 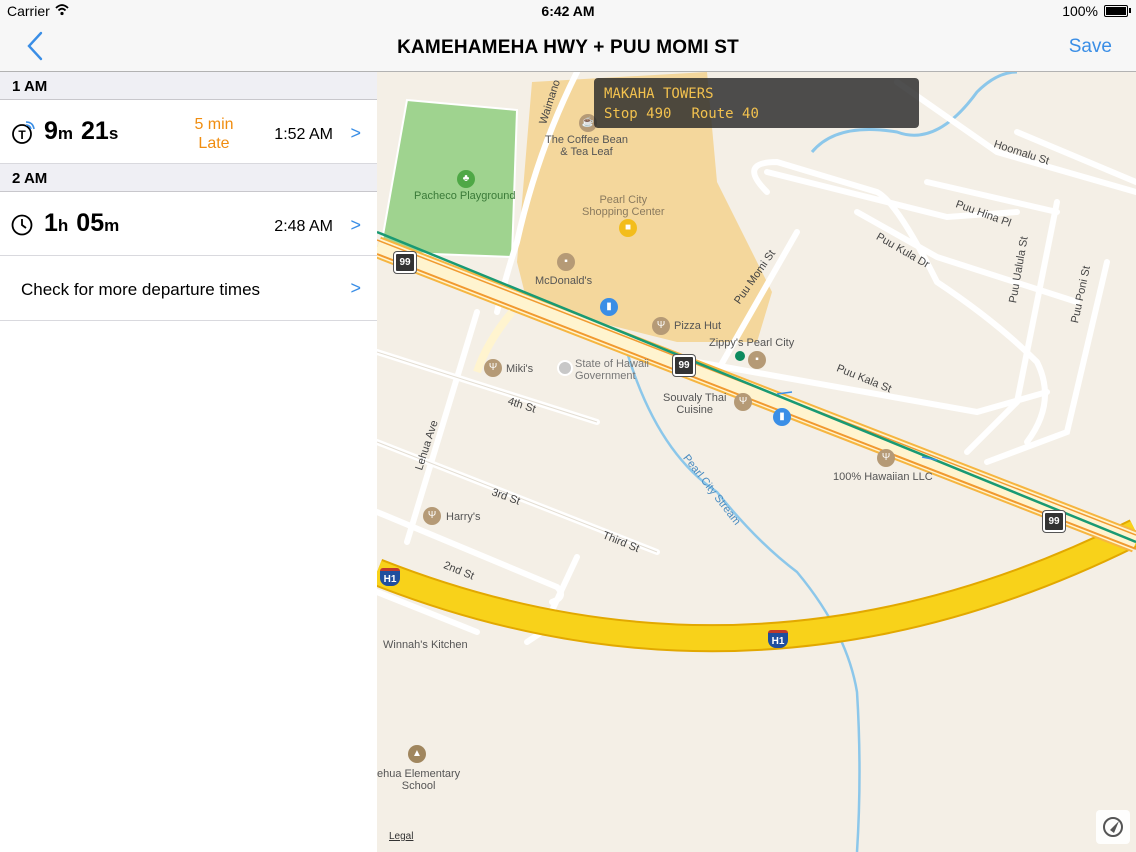 I want to click on departure-time: 2:48 AM, so click(x=303, y=226).